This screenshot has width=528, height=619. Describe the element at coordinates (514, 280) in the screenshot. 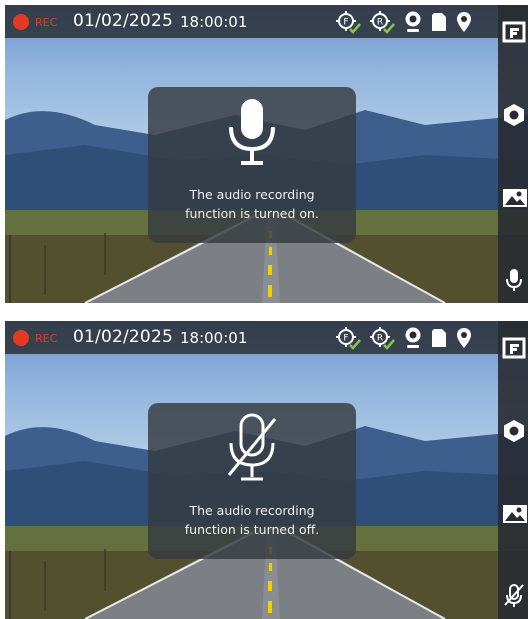

I see `microphone-icon` at that location.